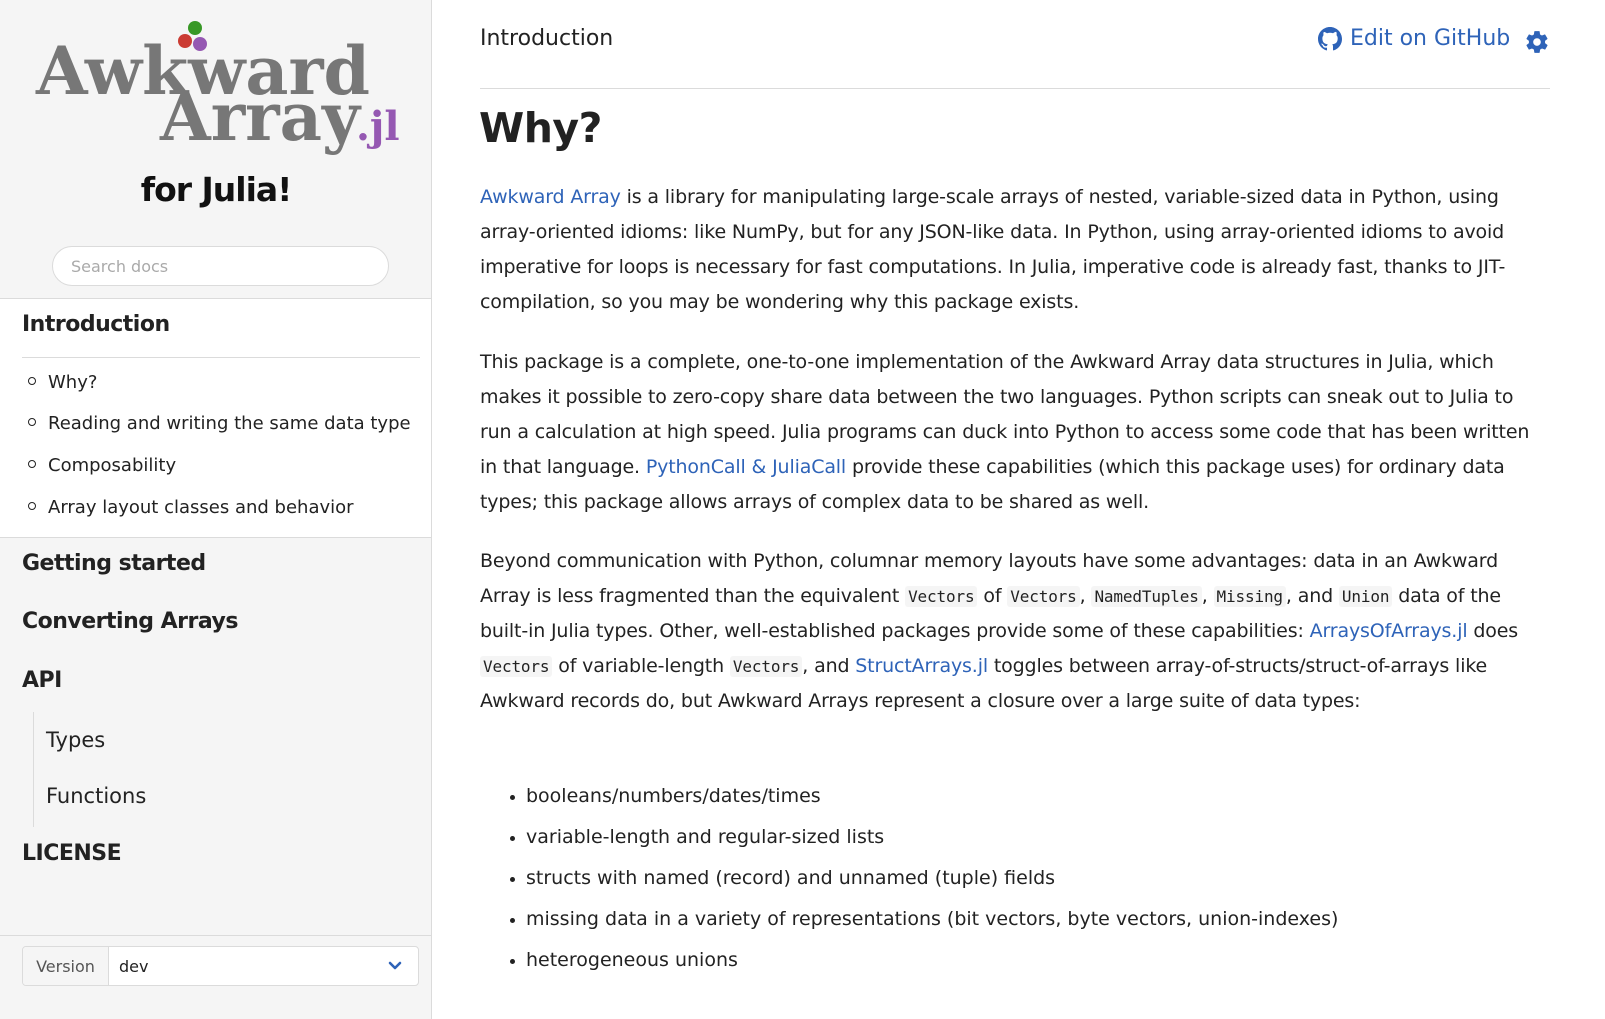  Describe the element at coordinates (33, 769) in the screenshot. I see `api-group-line` at that location.